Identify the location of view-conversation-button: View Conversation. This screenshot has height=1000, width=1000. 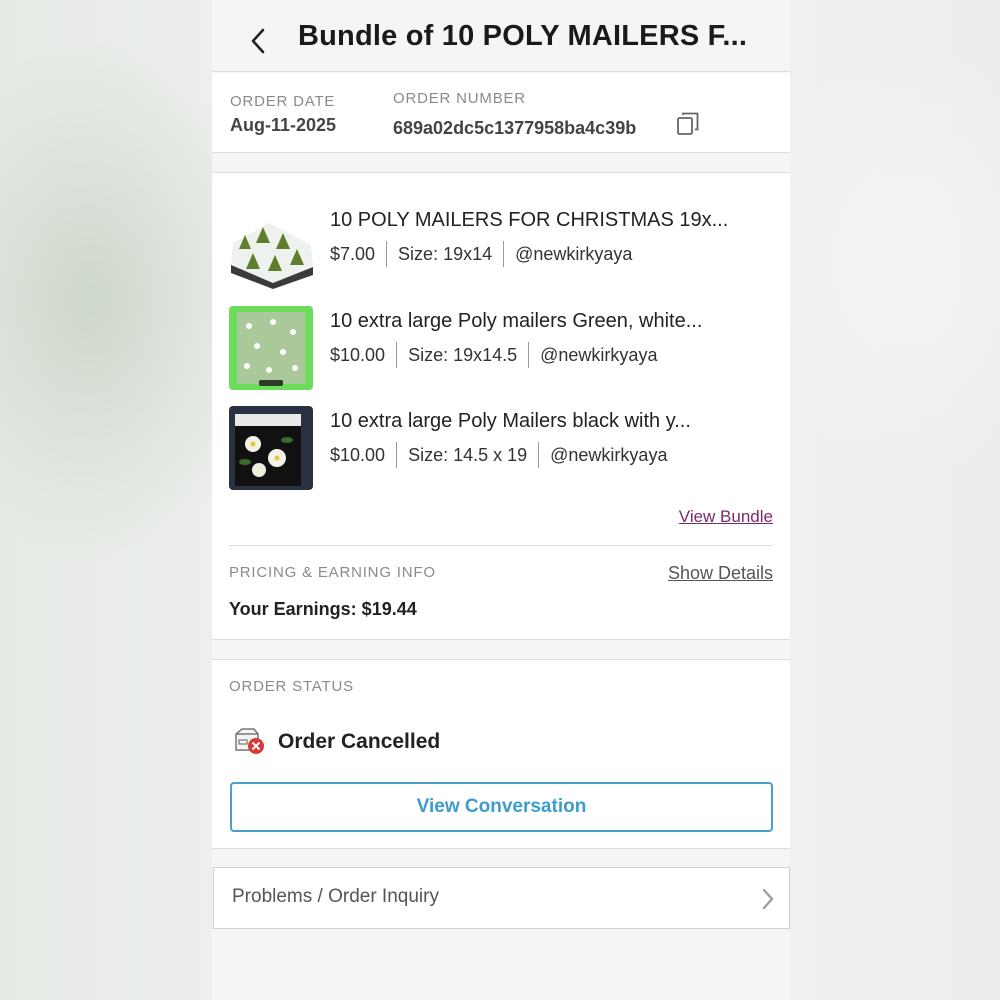
(501, 807).